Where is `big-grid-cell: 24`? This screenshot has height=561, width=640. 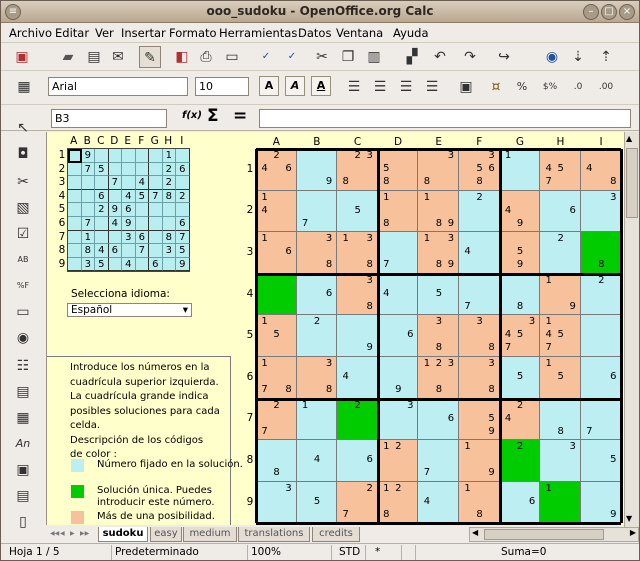
big-grid-cell: 24 is located at coordinates (520, 419).